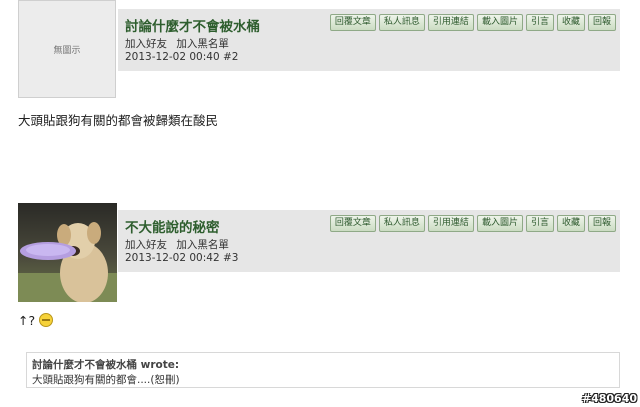 This screenshot has height=407, width=640. Describe the element at coordinates (230, 57) in the screenshot. I see `post-number: #2` at that location.